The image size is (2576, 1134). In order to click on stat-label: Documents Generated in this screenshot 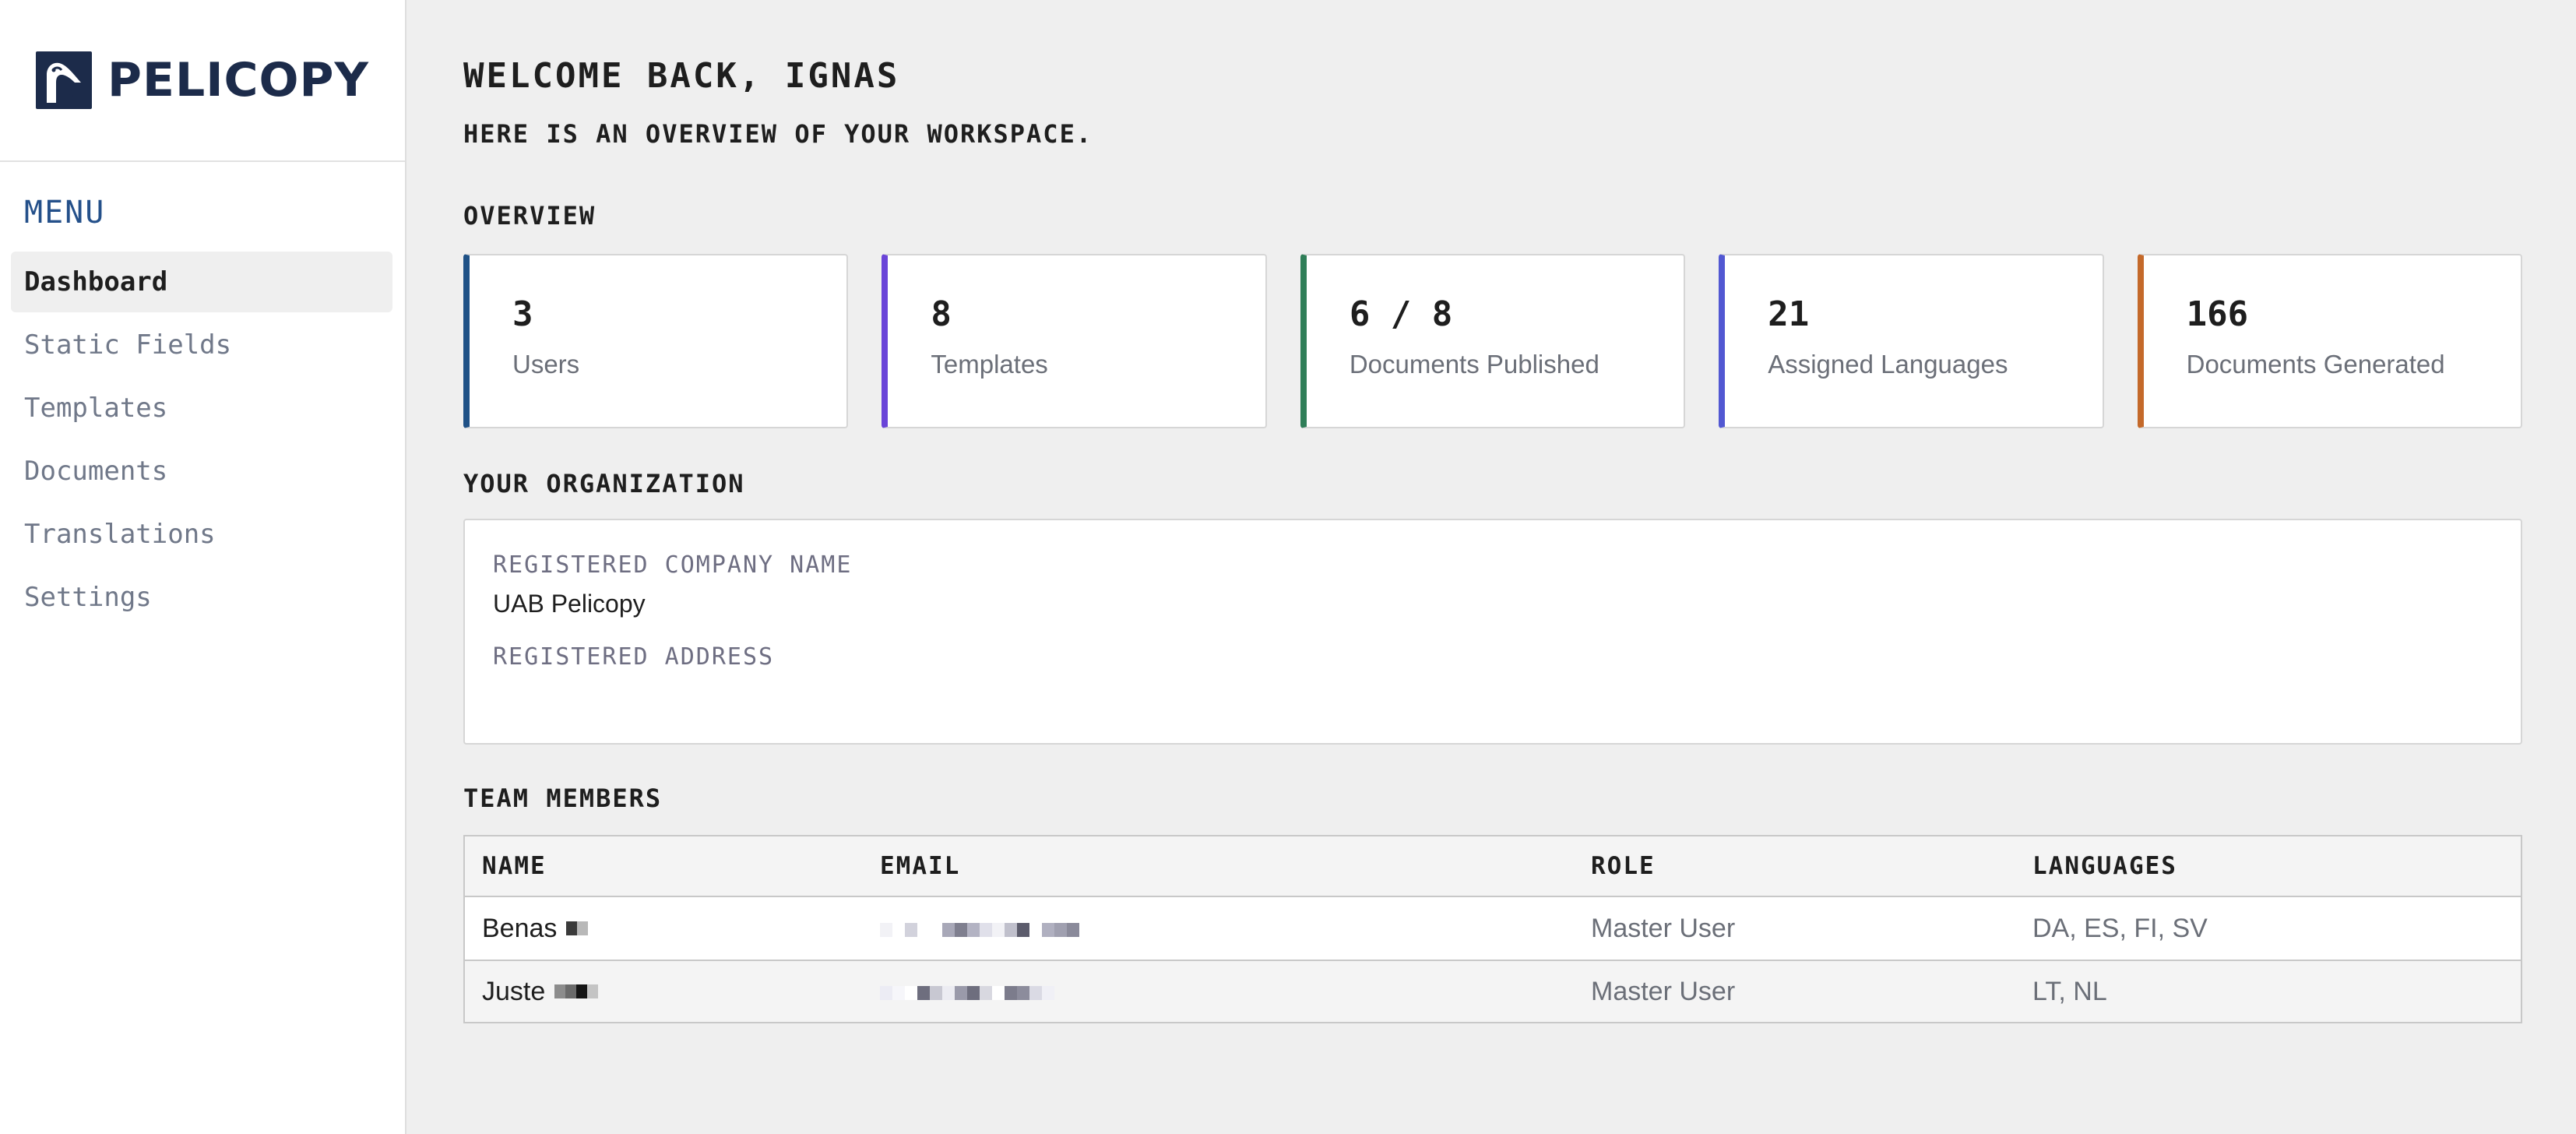, I will do `click(2315, 364)`.